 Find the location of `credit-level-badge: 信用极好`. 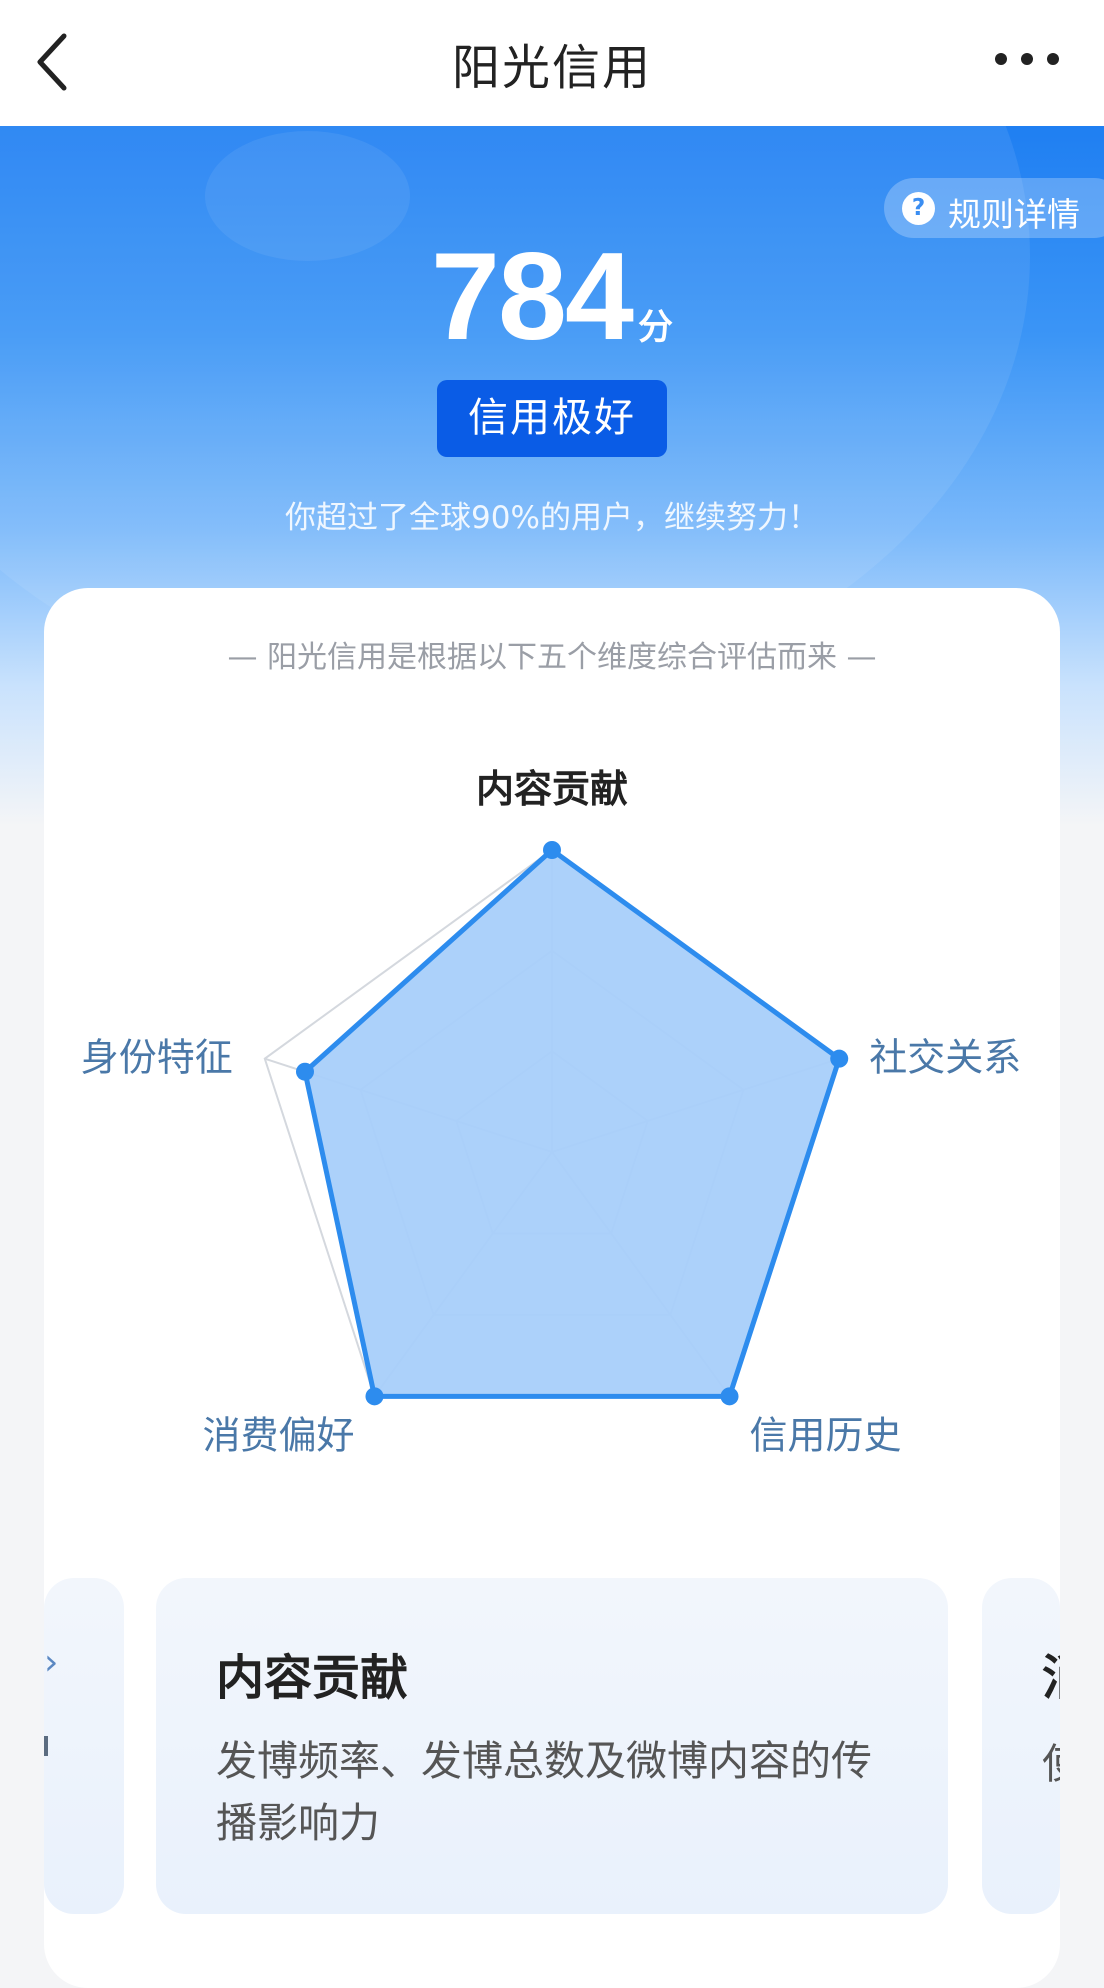

credit-level-badge: 信用极好 is located at coordinates (552, 418).